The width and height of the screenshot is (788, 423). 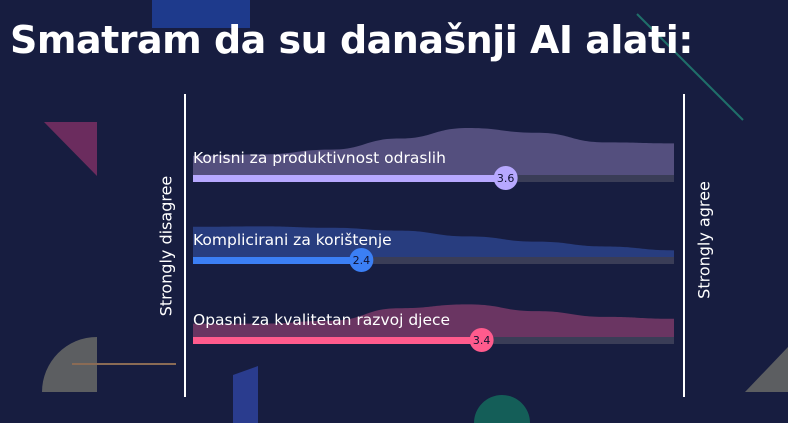 What do you see at coordinates (319, 158) in the screenshot?
I see `row-label: Korisni za produktivnost odraslih` at bounding box center [319, 158].